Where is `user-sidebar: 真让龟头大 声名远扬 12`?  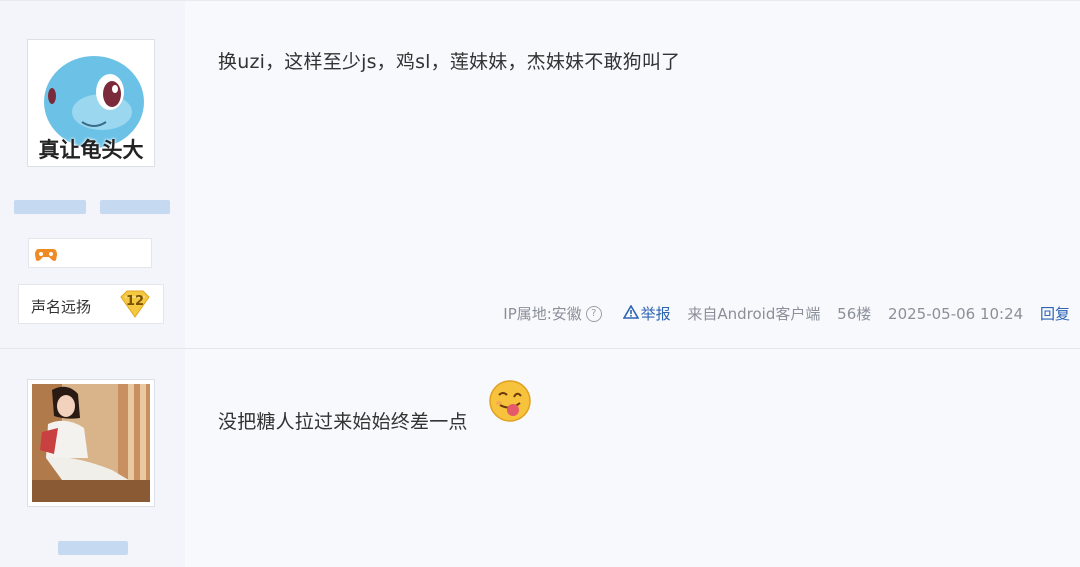 user-sidebar: 真让龟头大 声名远扬 12 is located at coordinates (92, 175).